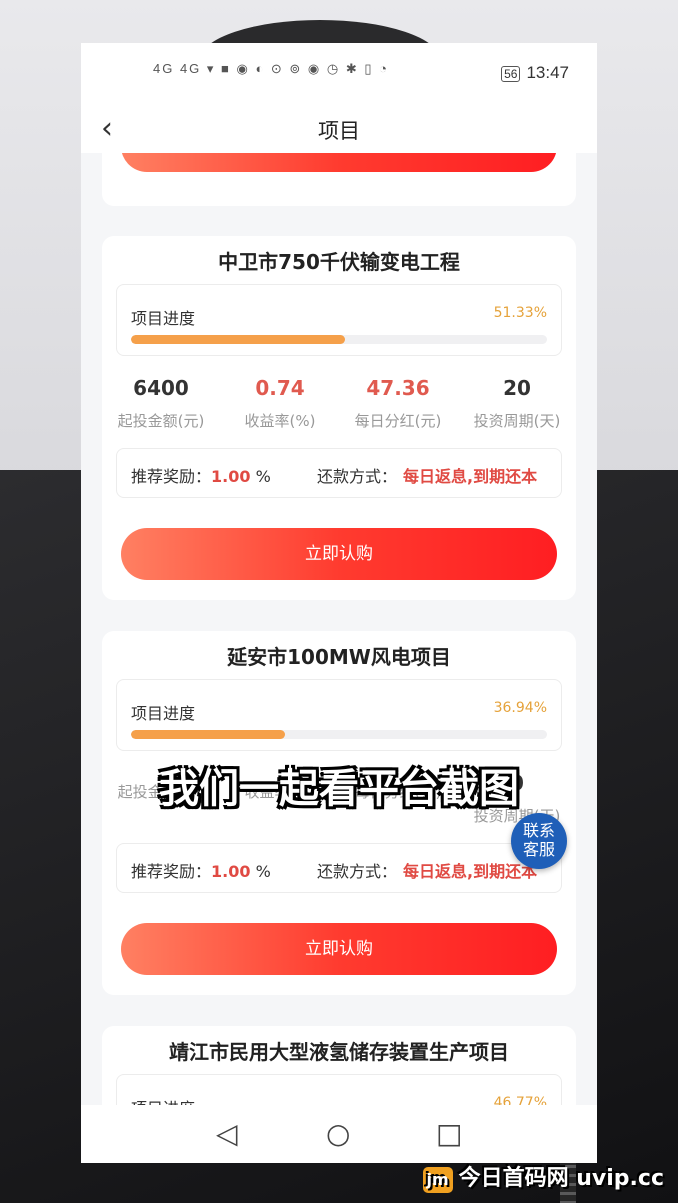 This screenshot has width=678, height=1203. I want to click on customer-service-button: 联系 客服, so click(539, 841).